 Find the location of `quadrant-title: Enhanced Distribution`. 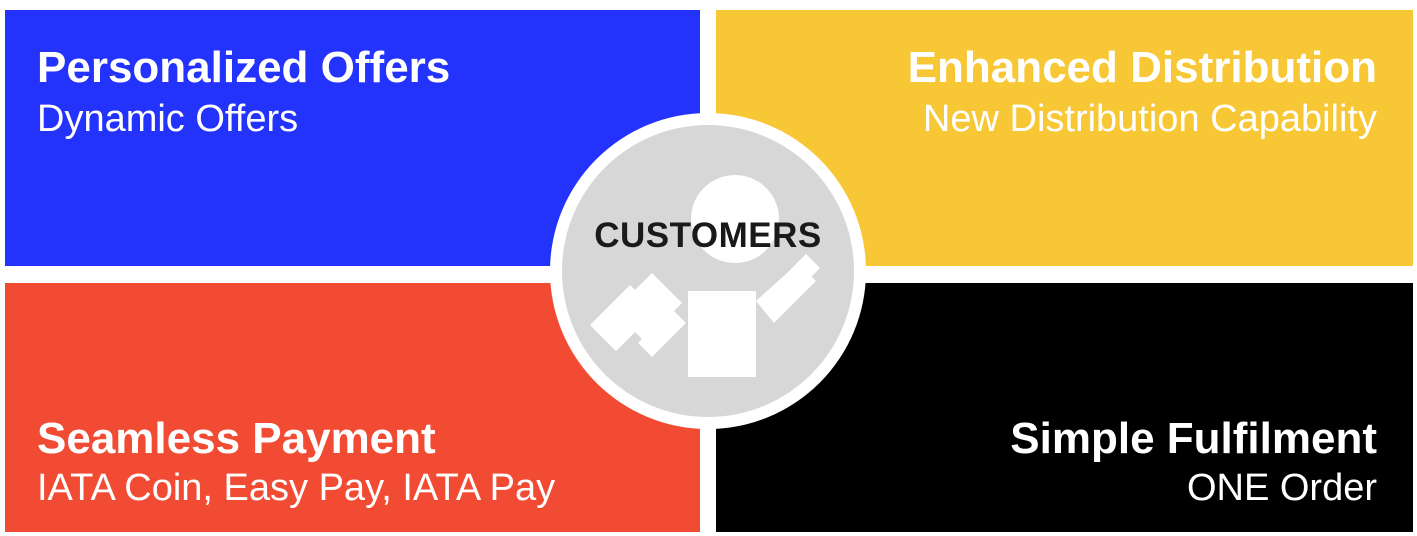

quadrant-title: Enhanced Distribution is located at coordinates (1142, 67).